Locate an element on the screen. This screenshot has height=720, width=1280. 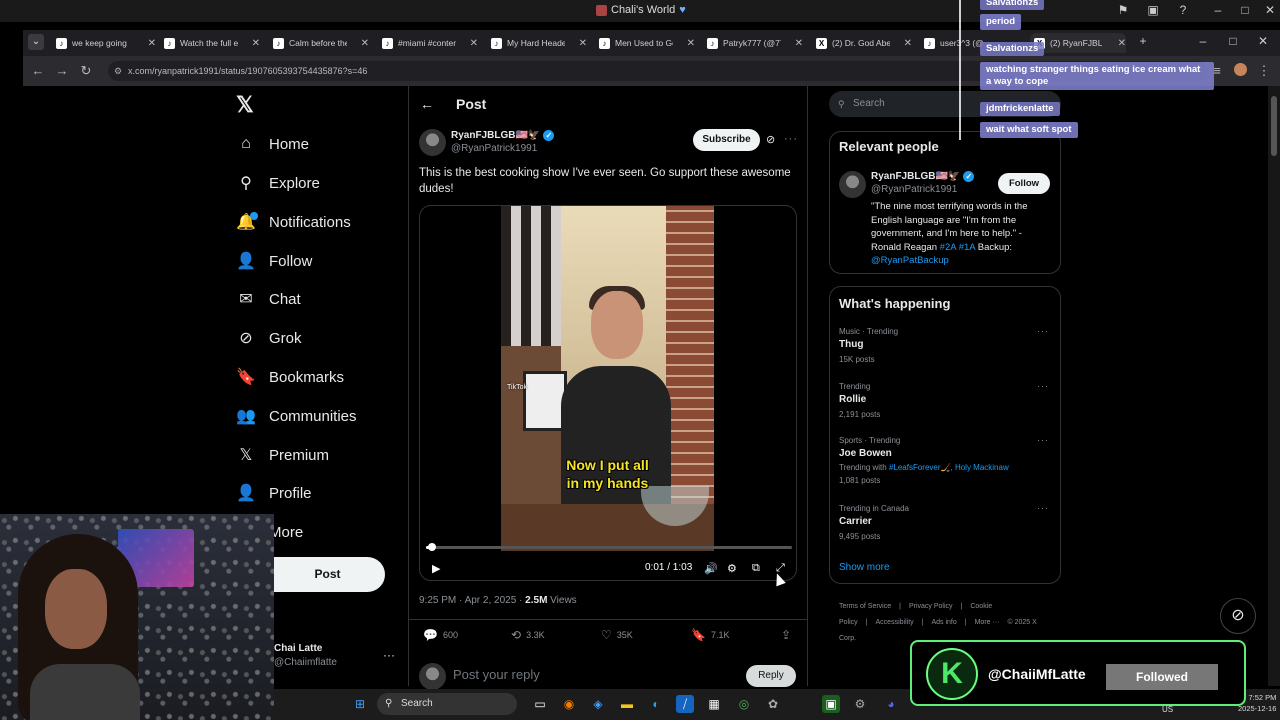
browser-tab: ♪user3^3 (@user is located at coordinates (954, 43).